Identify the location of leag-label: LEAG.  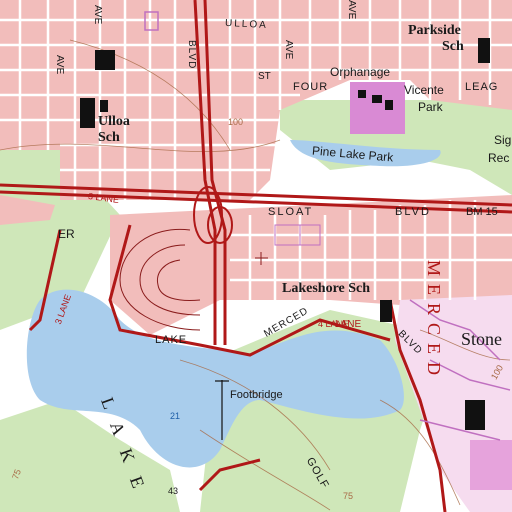
(482, 87).